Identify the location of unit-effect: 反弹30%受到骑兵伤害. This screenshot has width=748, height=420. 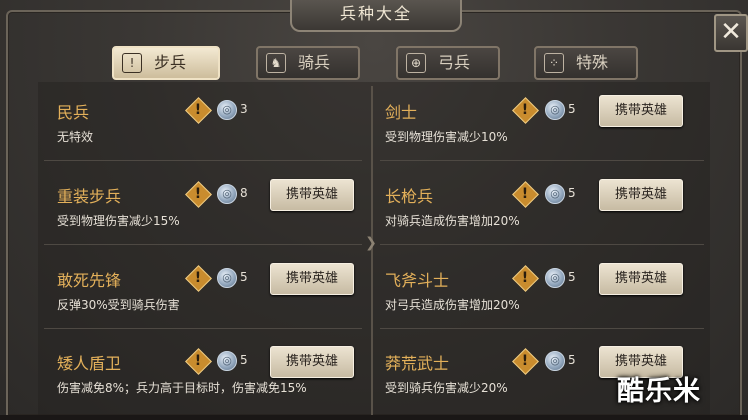
(118, 305).